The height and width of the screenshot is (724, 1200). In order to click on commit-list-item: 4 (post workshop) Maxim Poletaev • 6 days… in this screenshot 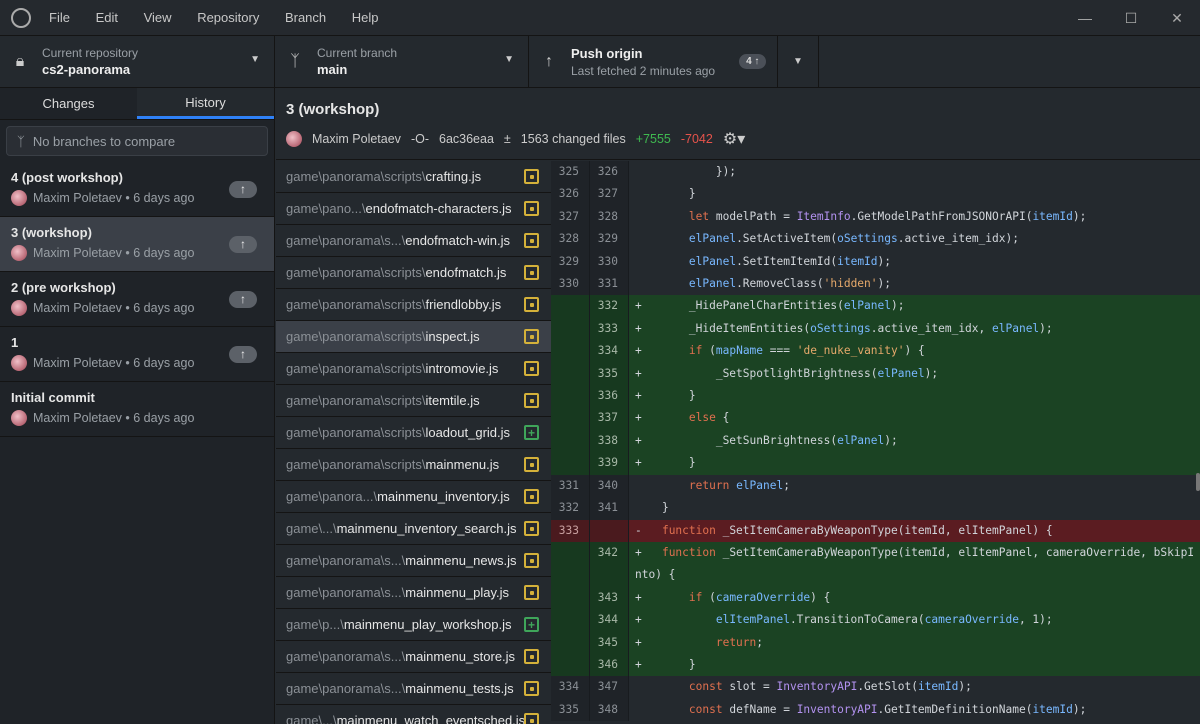, I will do `click(137, 189)`.